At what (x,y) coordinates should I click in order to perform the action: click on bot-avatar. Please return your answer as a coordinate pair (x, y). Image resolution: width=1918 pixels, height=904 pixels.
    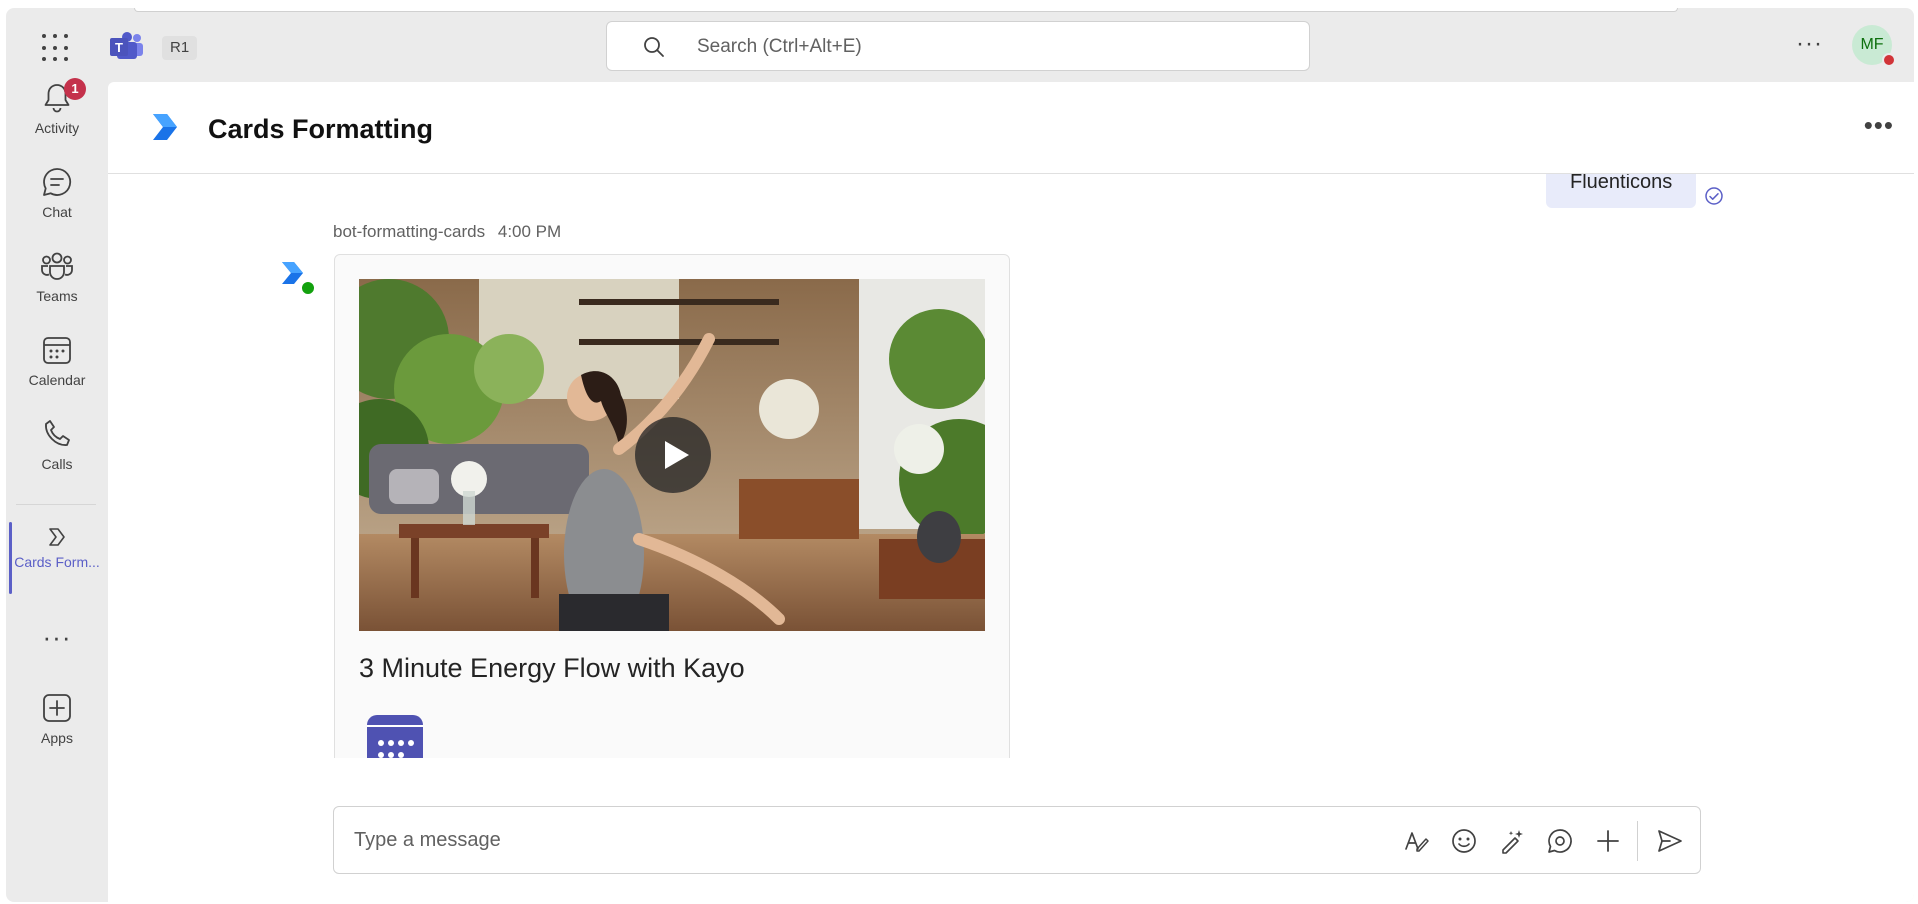
    Looking at the image, I should click on (298, 278).